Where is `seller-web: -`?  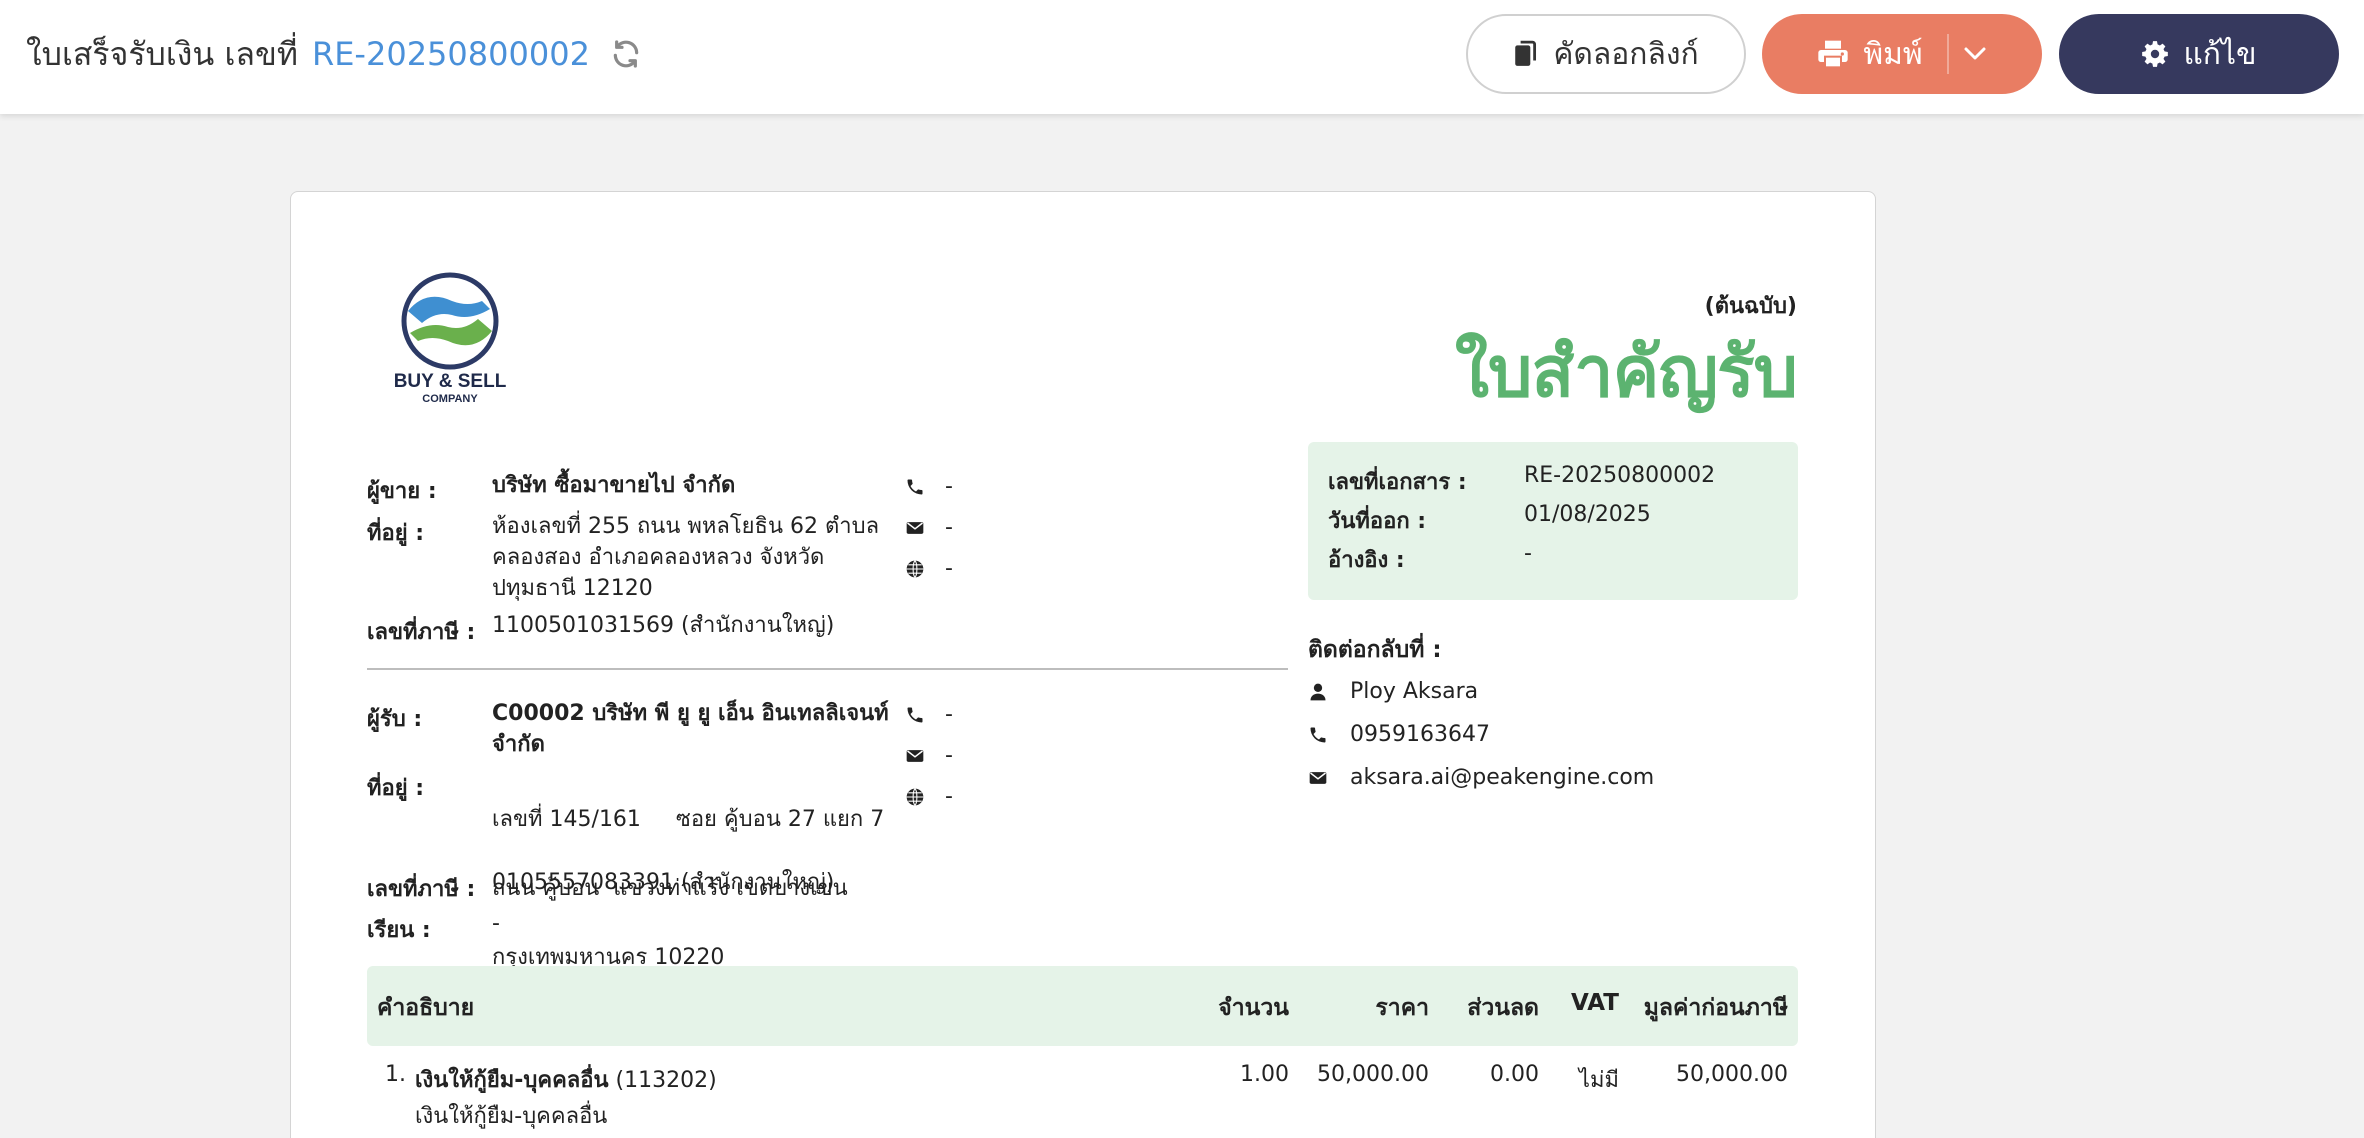
seller-web: - is located at coordinates (929, 568).